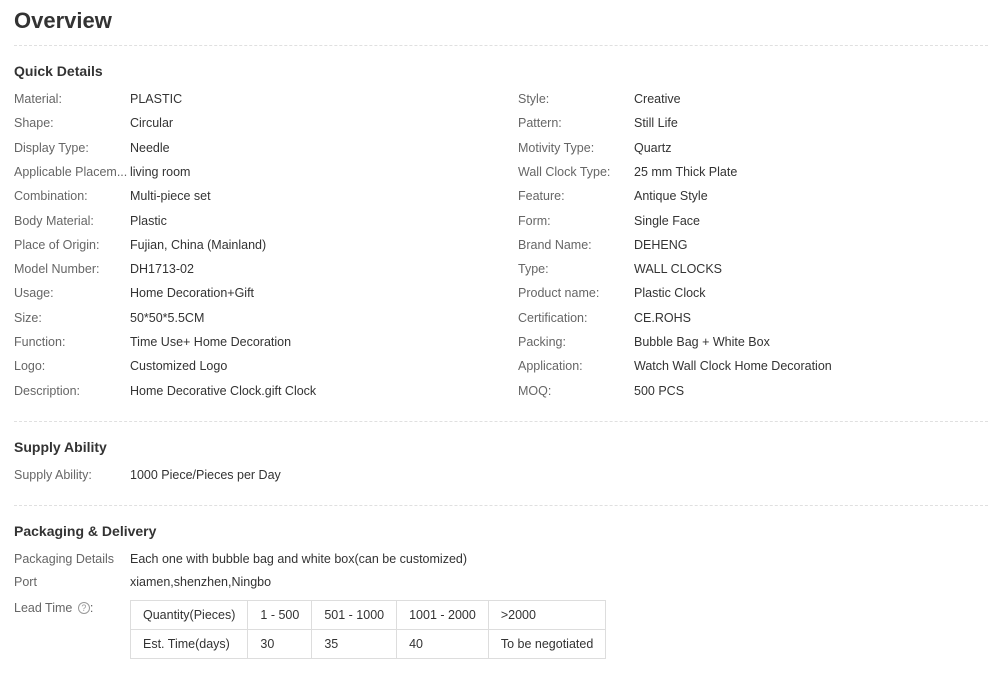 This screenshot has height=673, width=1000. What do you see at coordinates (541, 196) in the screenshot?
I see `detail-label: Feature:` at bounding box center [541, 196].